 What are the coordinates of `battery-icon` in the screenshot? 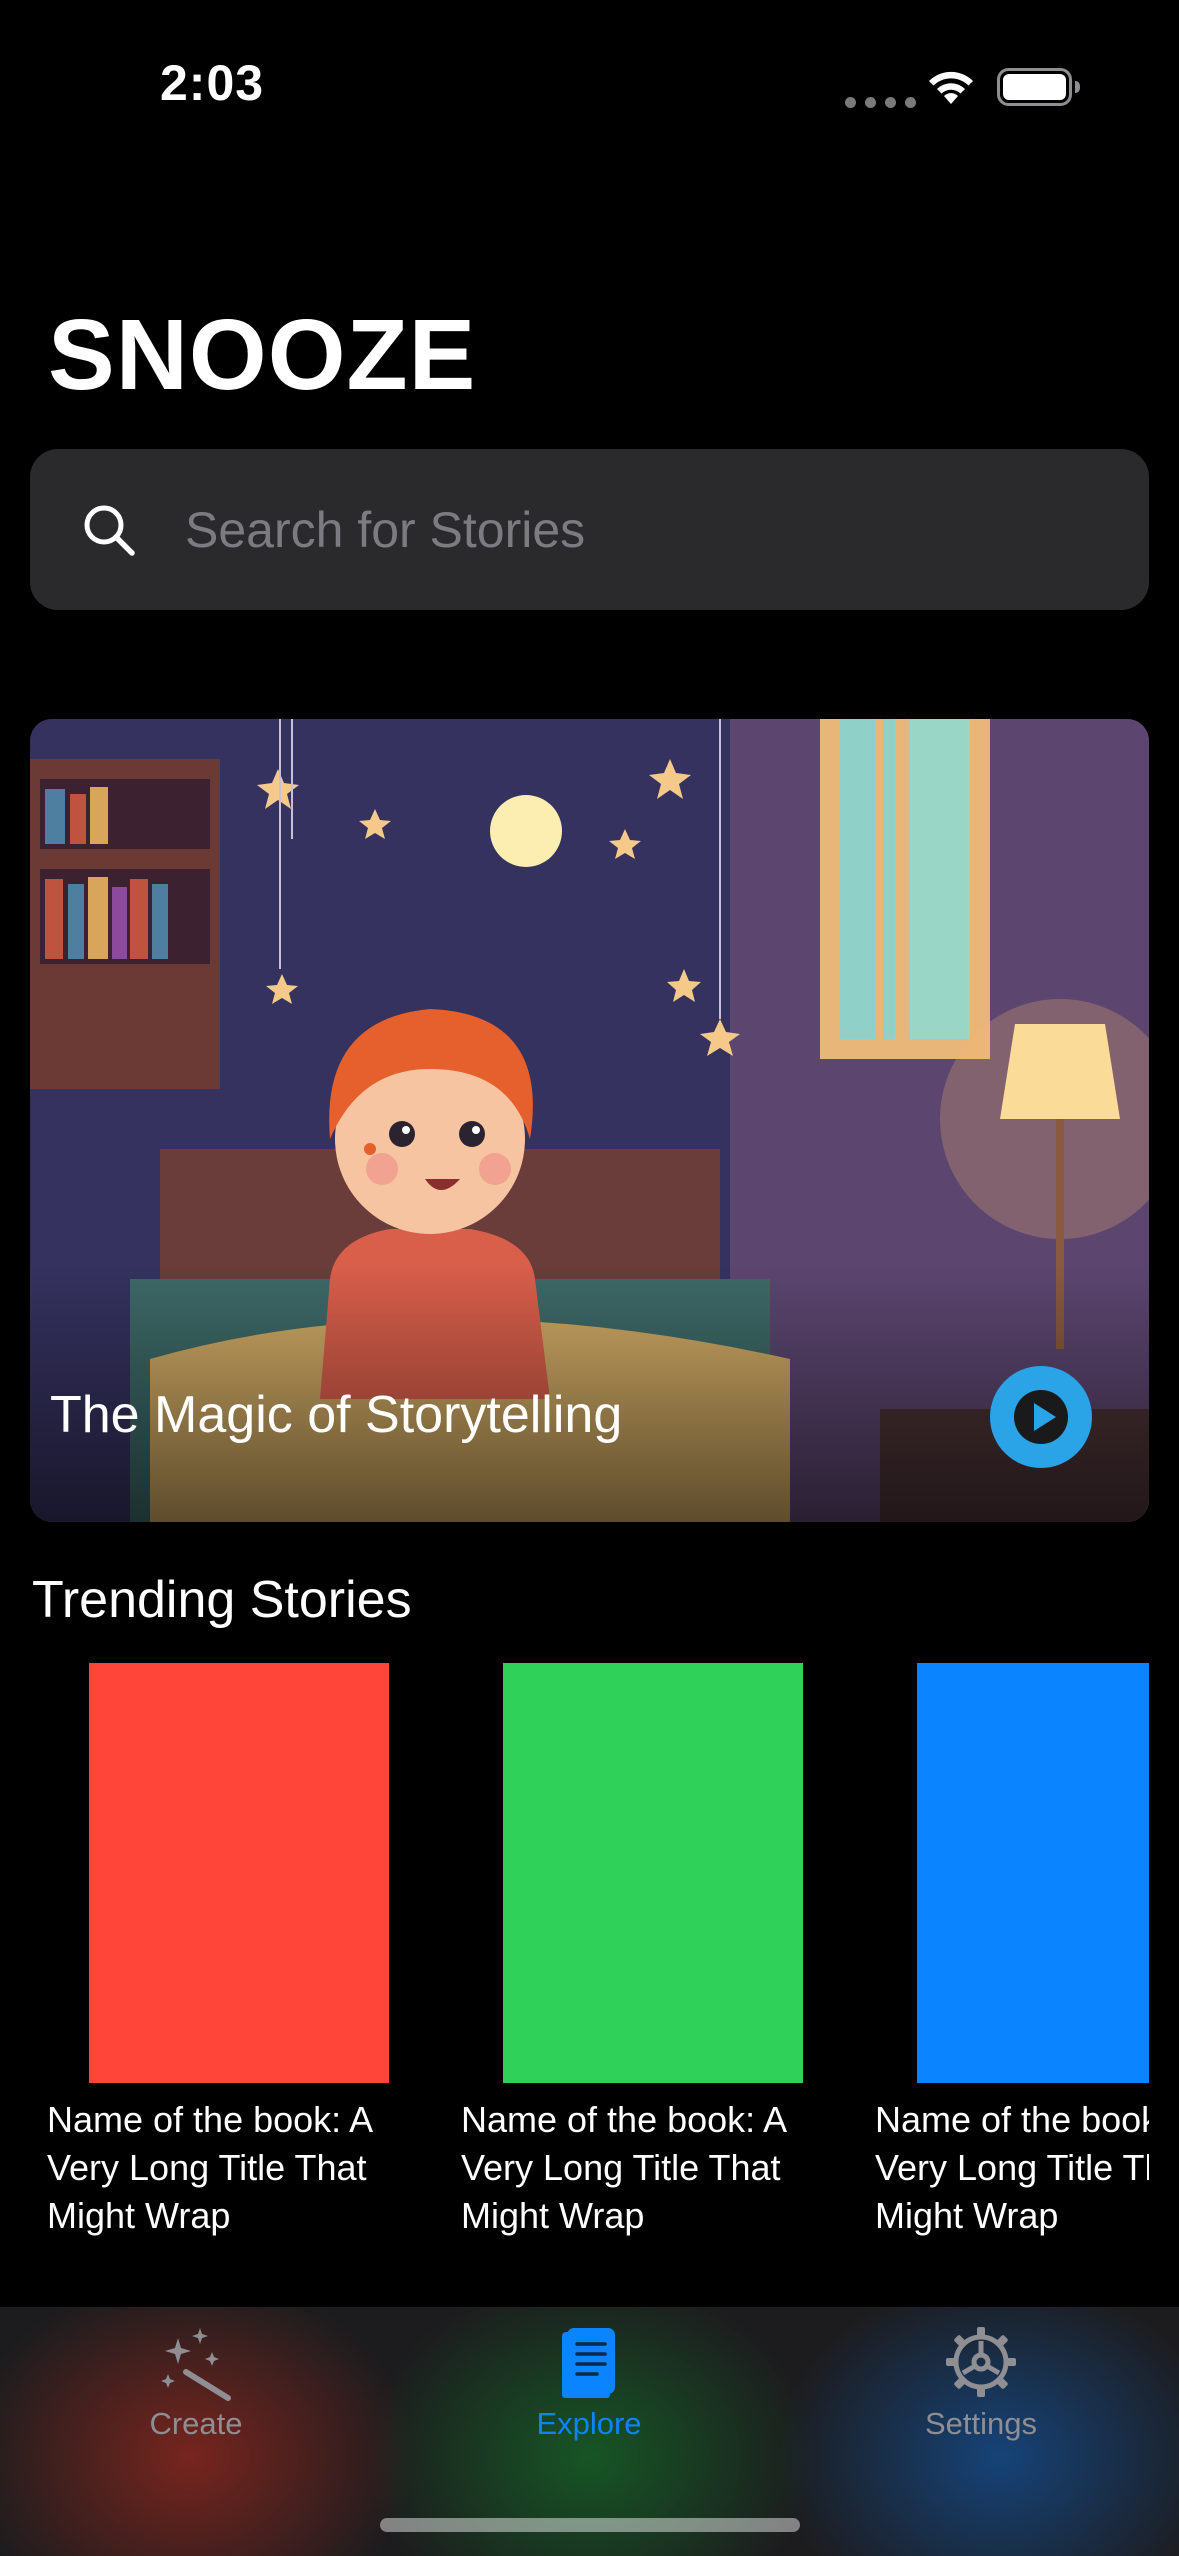 It's located at (1038, 87).